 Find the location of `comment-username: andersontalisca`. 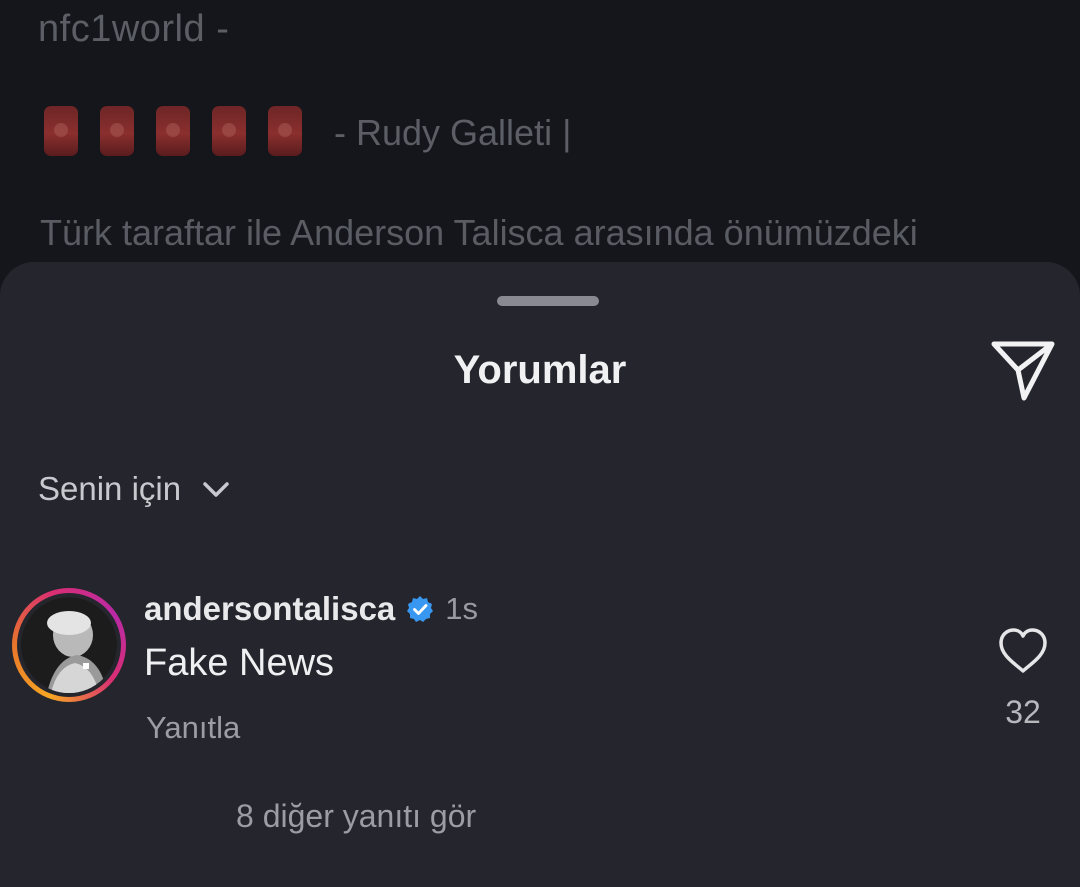

comment-username: andersontalisca is located at coordinates (269, 609).